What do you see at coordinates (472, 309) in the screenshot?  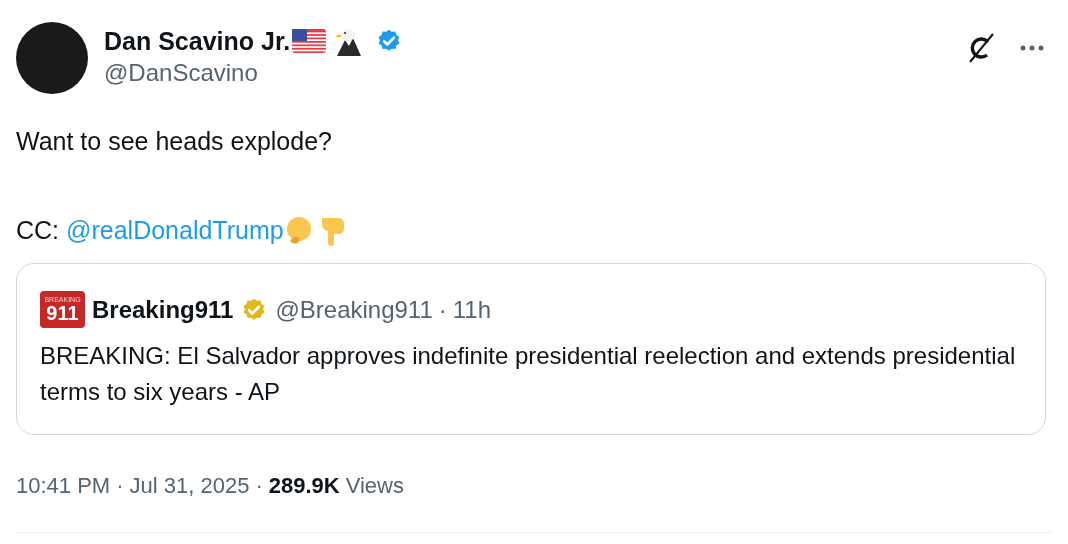 I see `quoted-time: 11h` at bounding box center [472, 309].